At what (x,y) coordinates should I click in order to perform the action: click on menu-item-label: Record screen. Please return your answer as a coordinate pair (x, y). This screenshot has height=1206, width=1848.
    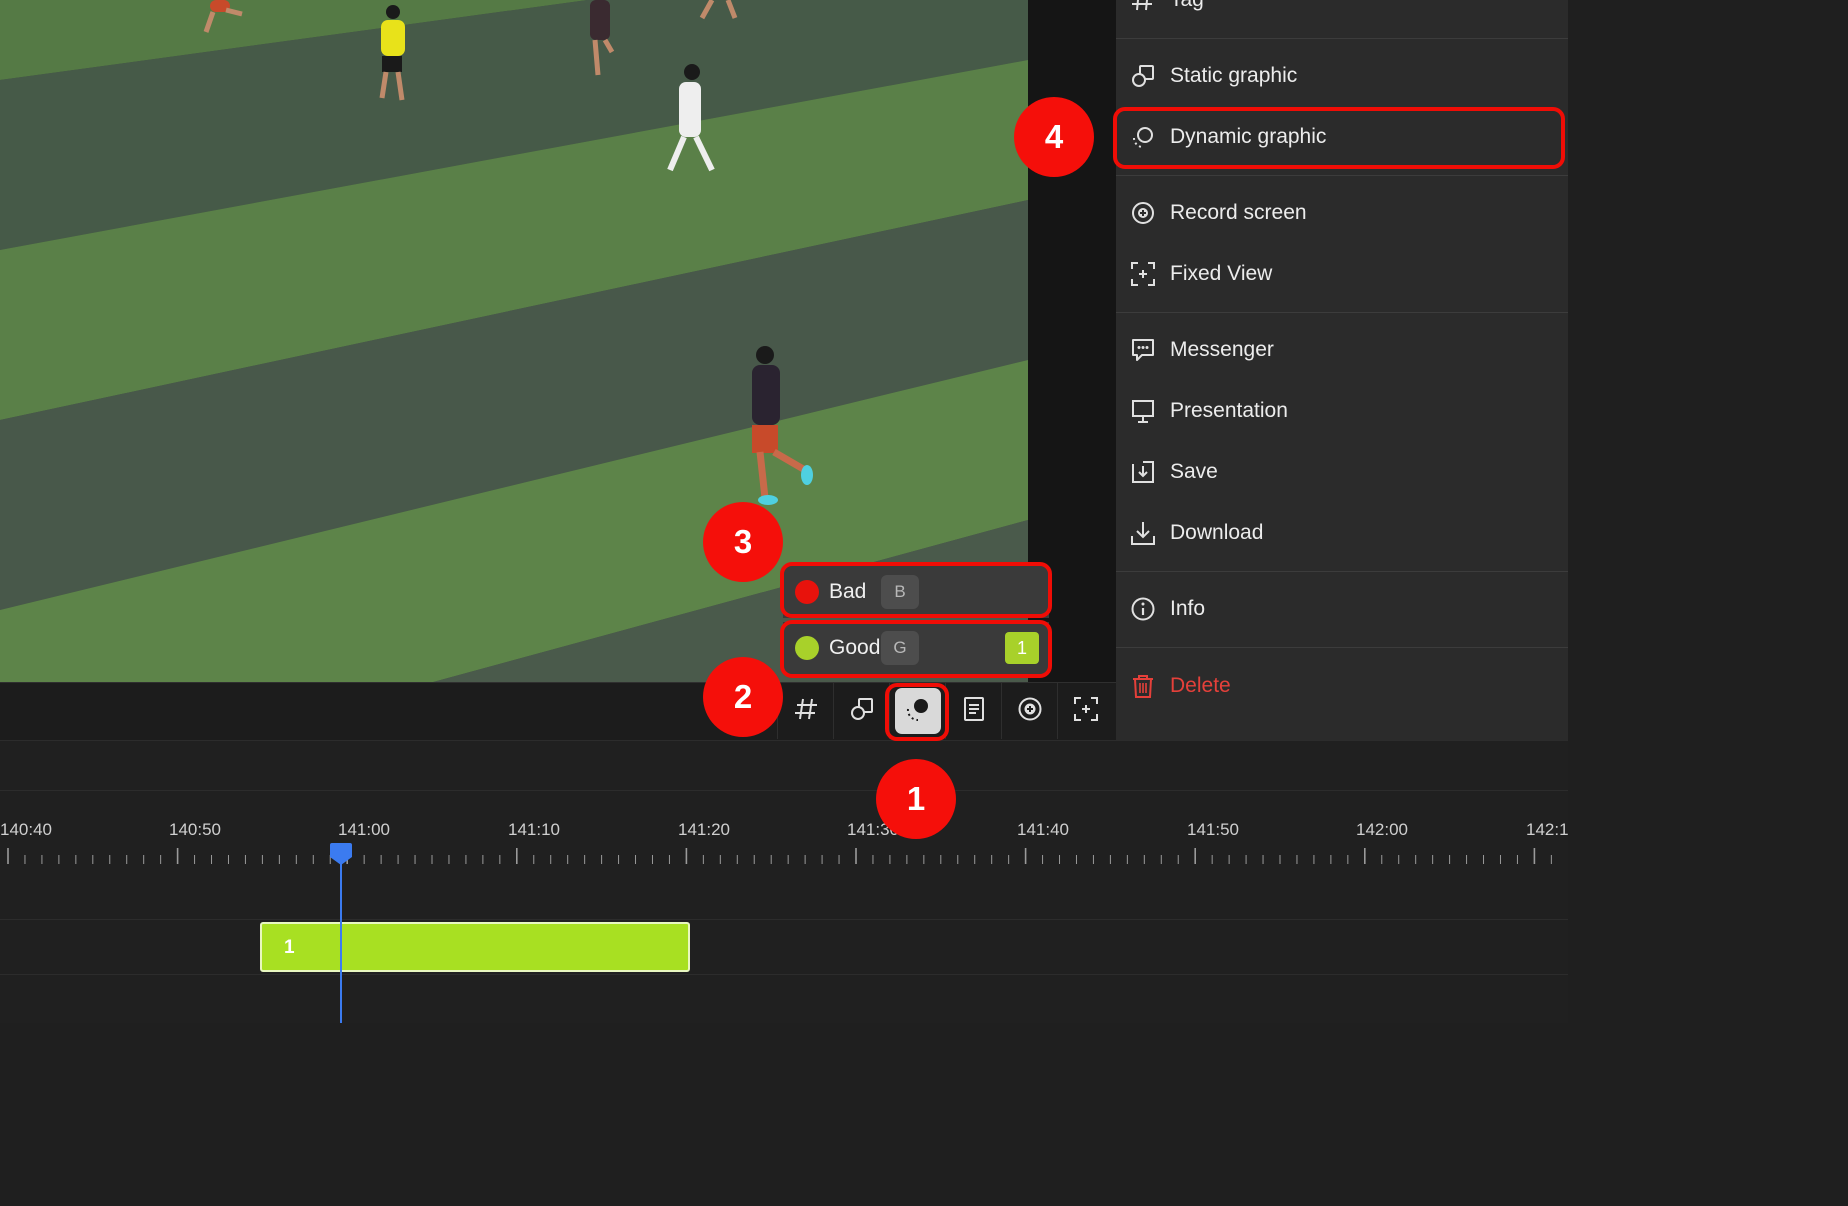
    Looking at the image, I should click on (1238, 212).